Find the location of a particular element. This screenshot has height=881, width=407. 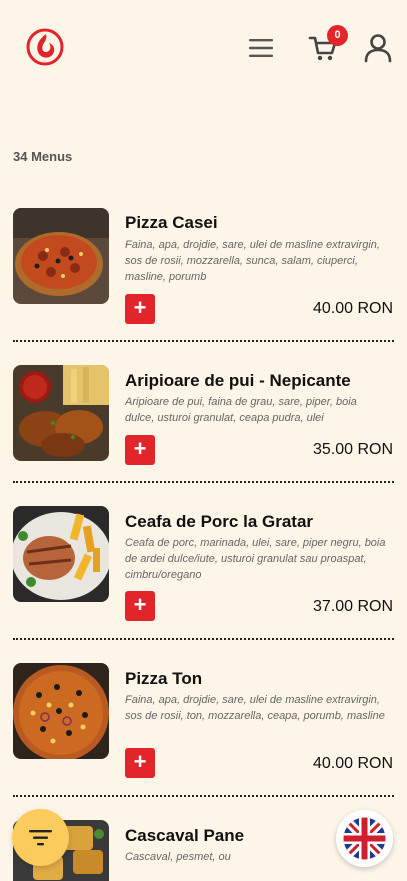

user-icon is located at coordinates (378, 48).